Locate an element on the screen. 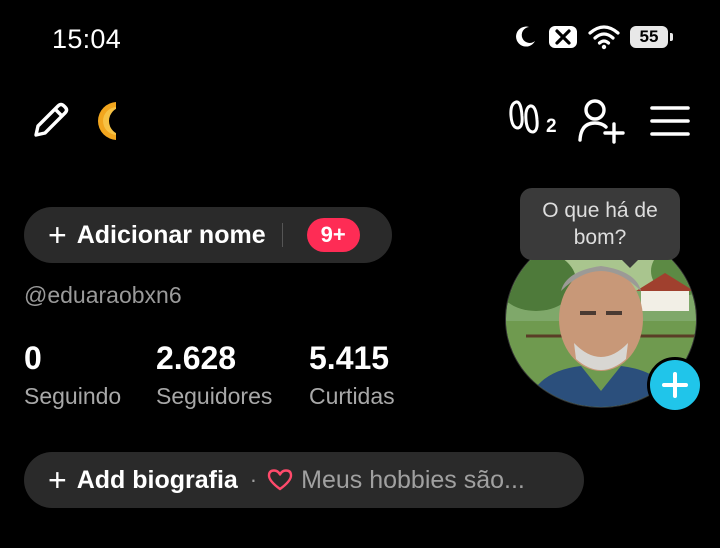 This screenshot has height=548, width=720. likes-count: 5.415 is located at coordinates (349, 358).